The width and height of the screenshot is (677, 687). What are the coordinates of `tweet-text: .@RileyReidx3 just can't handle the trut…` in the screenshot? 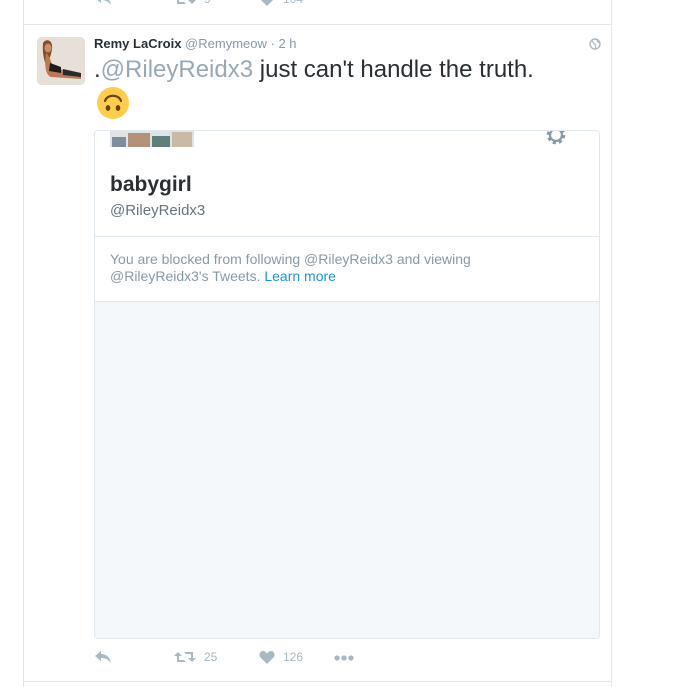 It's located at (349, 70).